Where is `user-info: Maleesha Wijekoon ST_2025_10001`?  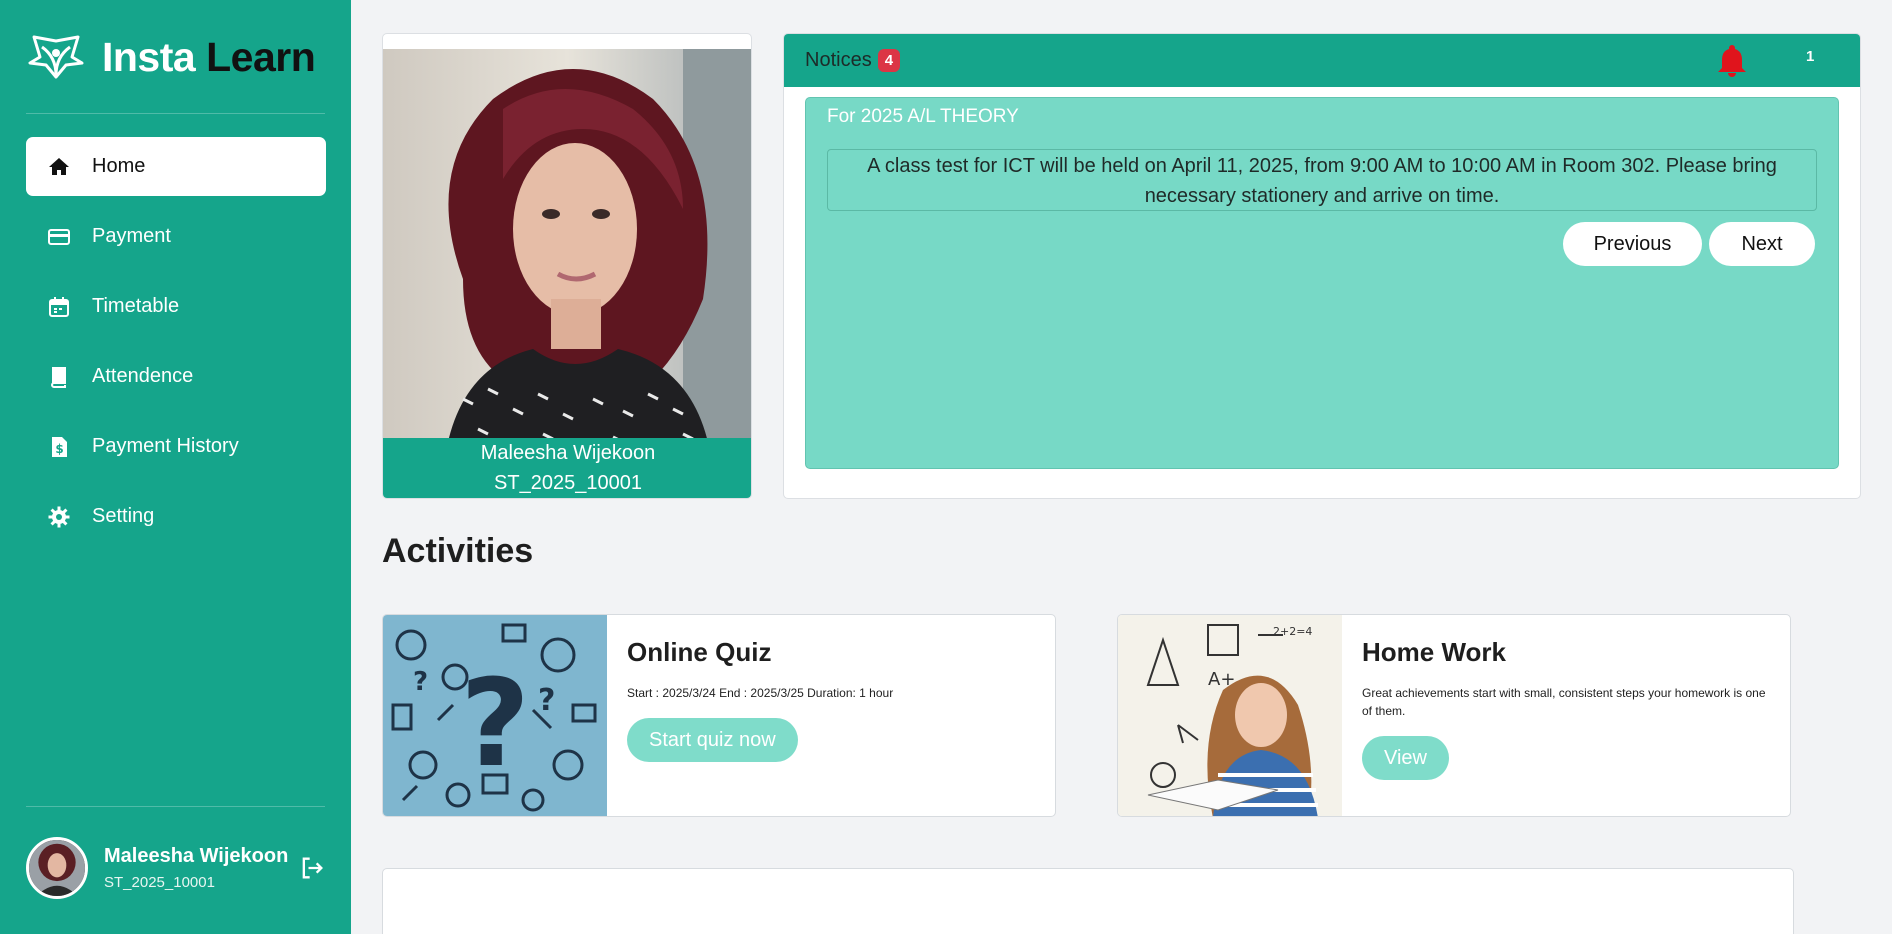
user-info: Maleesha Wijekoon ST_2025_10001 is located at coordinates (196, 868).